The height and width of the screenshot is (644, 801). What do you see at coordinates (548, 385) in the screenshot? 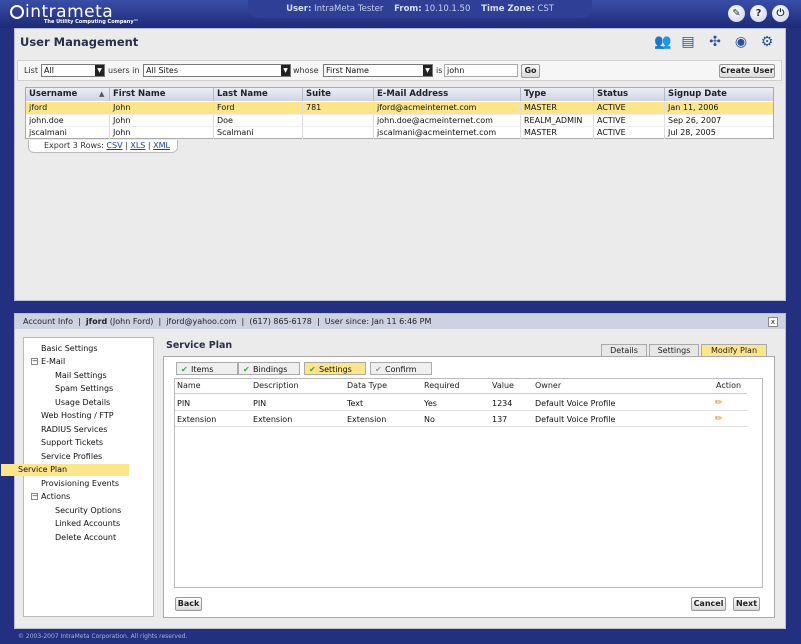
I see `col-owner: Owner` at bounding box center [548, 385].